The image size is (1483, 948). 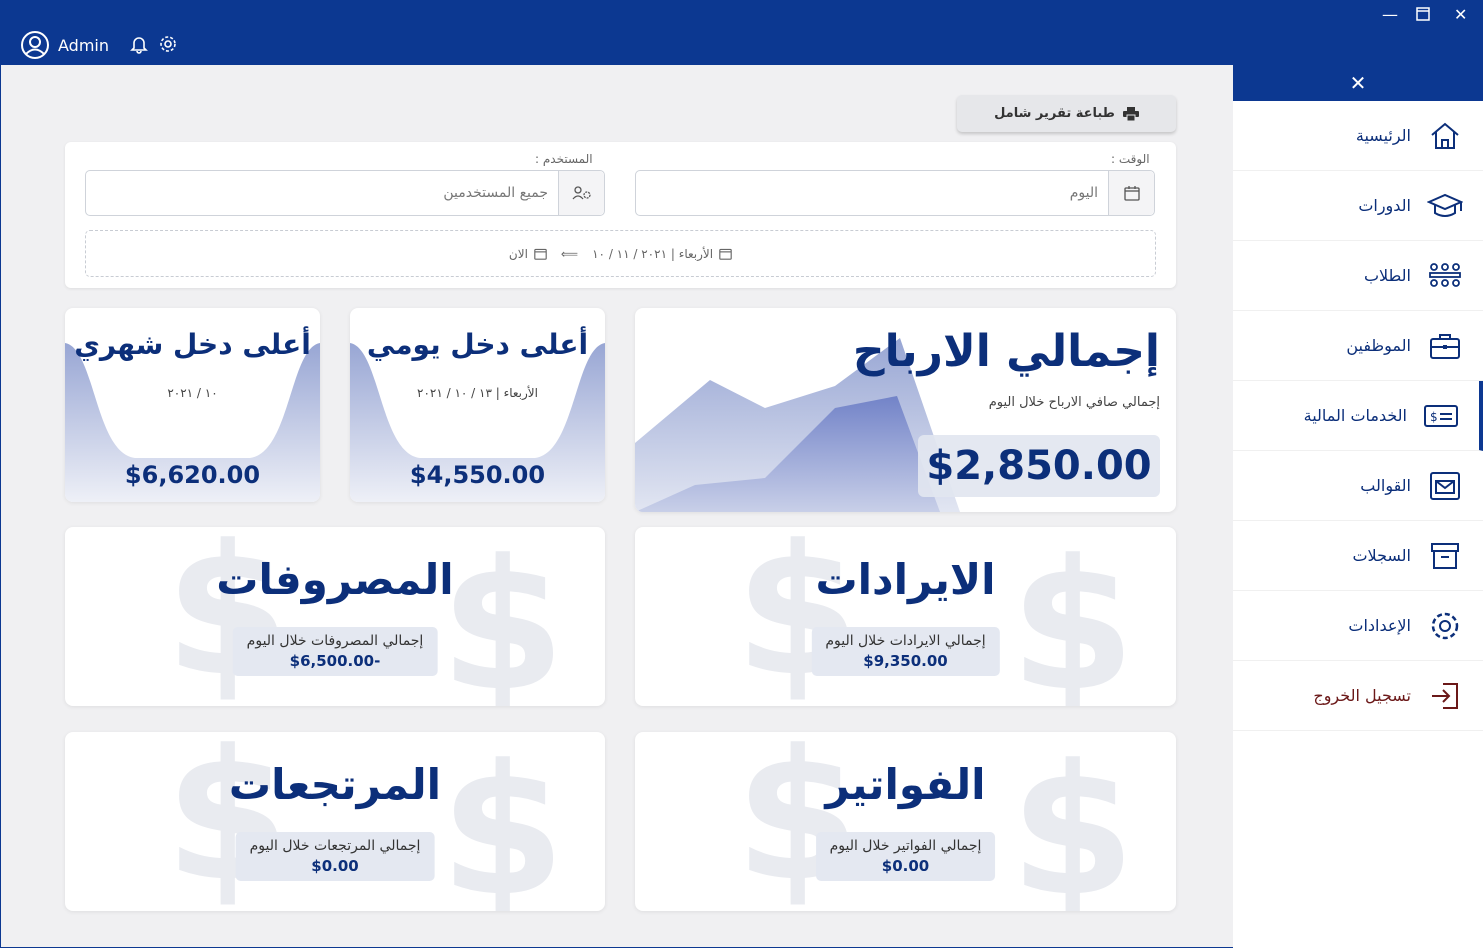 What do you see at coordinates (1445, 696) in the screenshot?
I see `logout-icon` at bounding box center [1445, 696].